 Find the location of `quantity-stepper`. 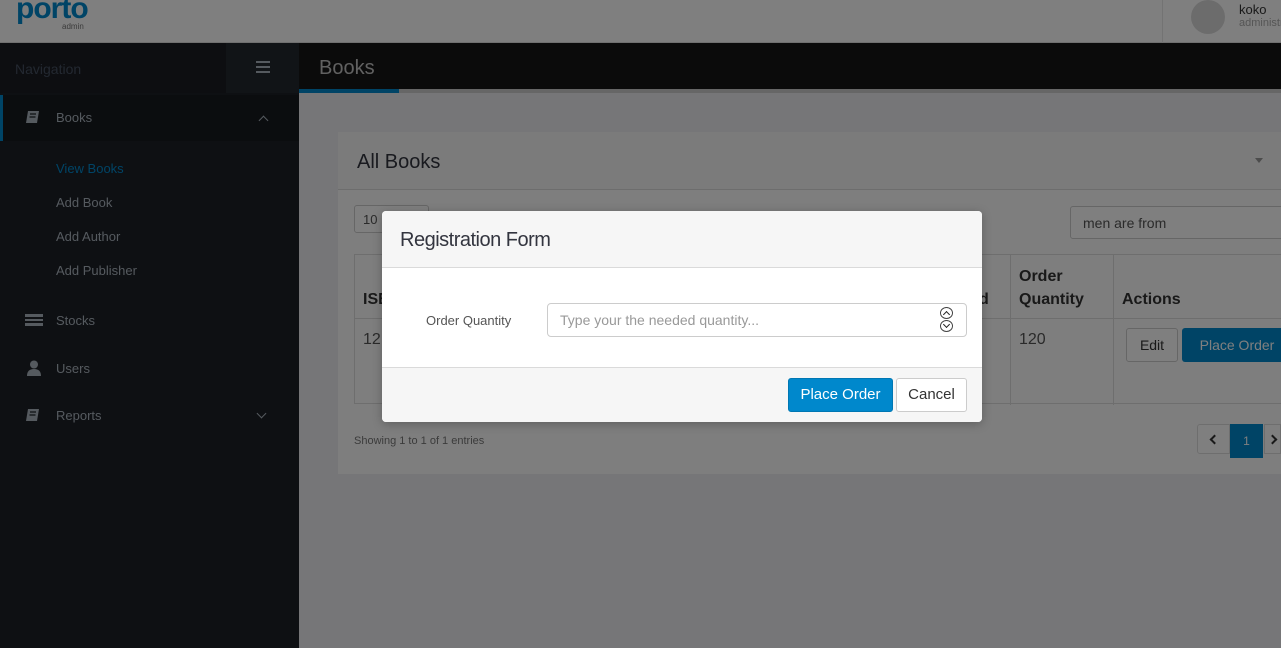

quantity-stepper is located at coordinates (947, 320).